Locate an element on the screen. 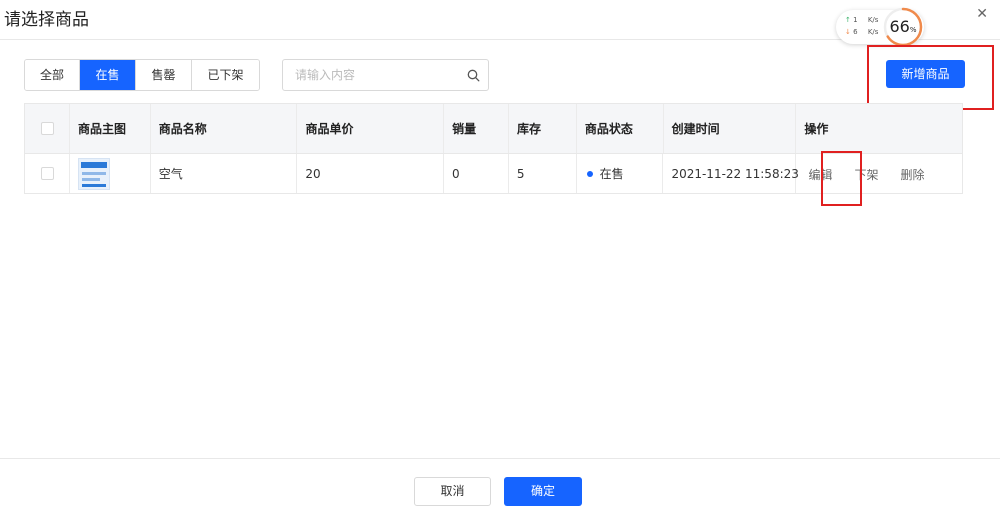 Image resolution: width=1000 pixels, height=509 pixels. product-image-cell is located at coordinates (110, 173).